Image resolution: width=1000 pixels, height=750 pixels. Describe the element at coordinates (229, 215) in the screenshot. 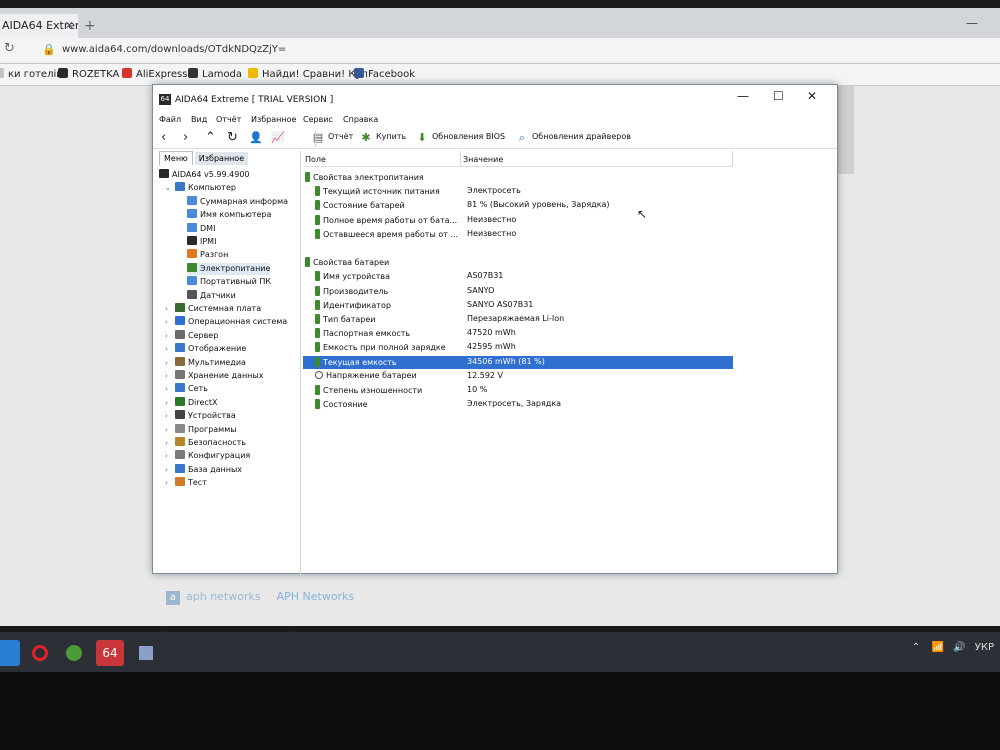

I see `tree-item: Имя компьютера` at that location.